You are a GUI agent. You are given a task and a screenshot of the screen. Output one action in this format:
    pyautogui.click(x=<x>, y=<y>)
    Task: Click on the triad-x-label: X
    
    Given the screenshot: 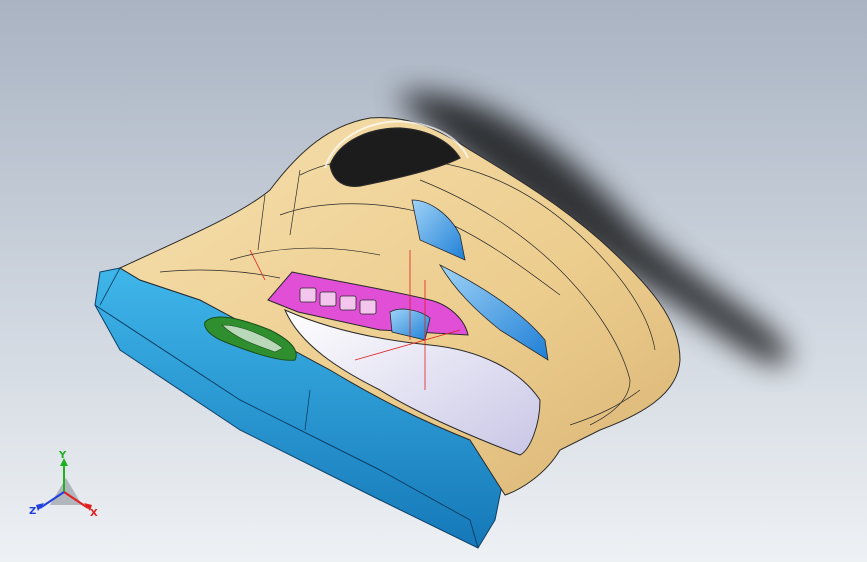 What is the action you would take?
    pyautogui.click(x=94, y=513)
    